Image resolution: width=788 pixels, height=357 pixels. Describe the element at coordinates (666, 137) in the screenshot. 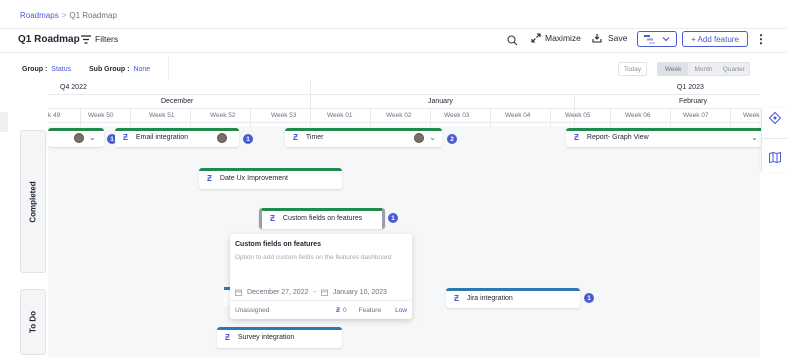

I see `feature-card: Ƶ Report- Graph View ⌄` at that location.